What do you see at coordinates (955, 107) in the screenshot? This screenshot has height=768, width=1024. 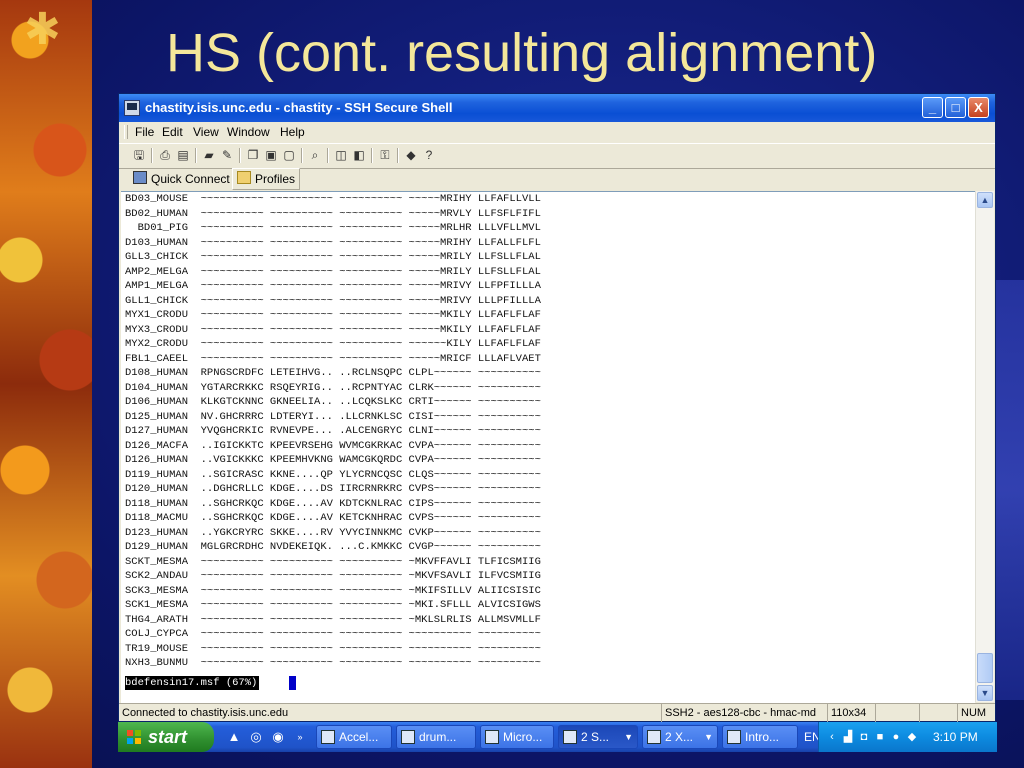 I see `maximize-button: □` at bounding box center [955, 107].